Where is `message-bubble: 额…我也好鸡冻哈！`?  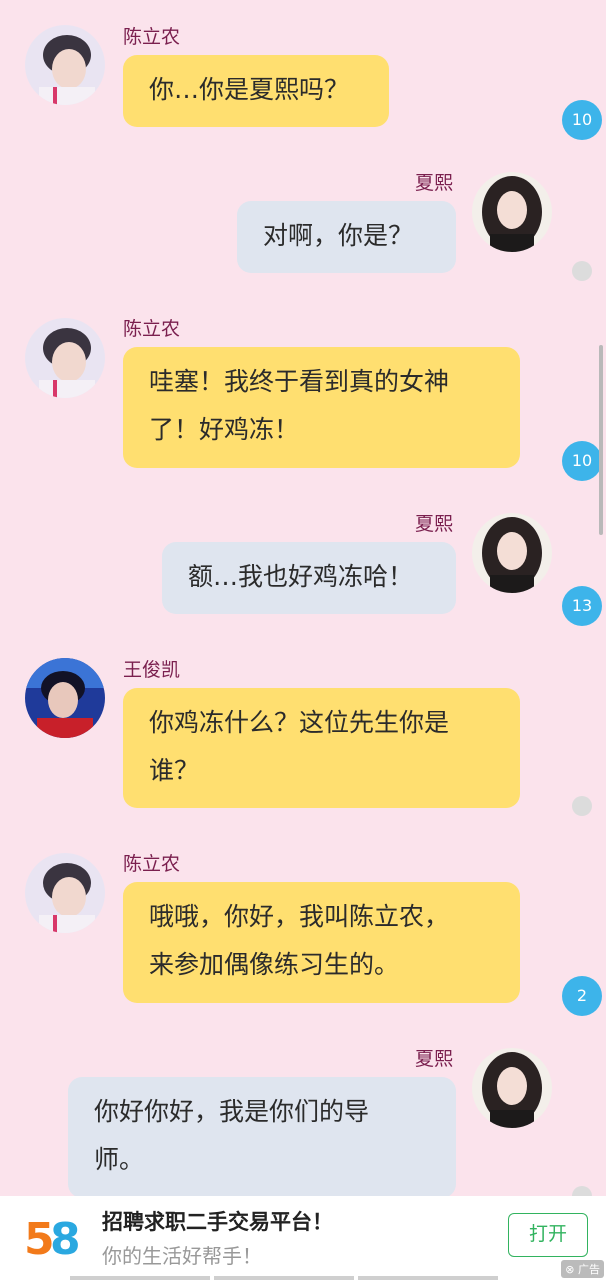 message-bubble: 额…我也好鸡冻哈！ is located at coordinates (309, 578).